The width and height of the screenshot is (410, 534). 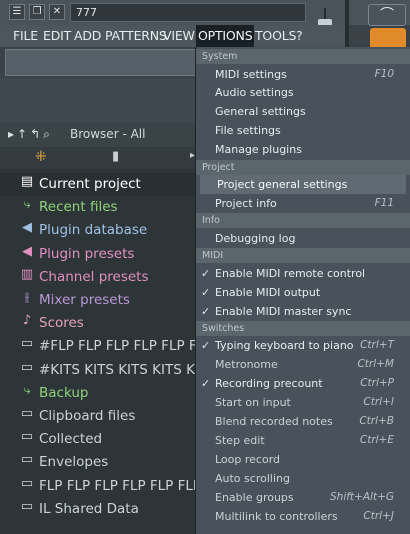 I want to click on menu-item: Project general settings, so click(x=303, y=184).